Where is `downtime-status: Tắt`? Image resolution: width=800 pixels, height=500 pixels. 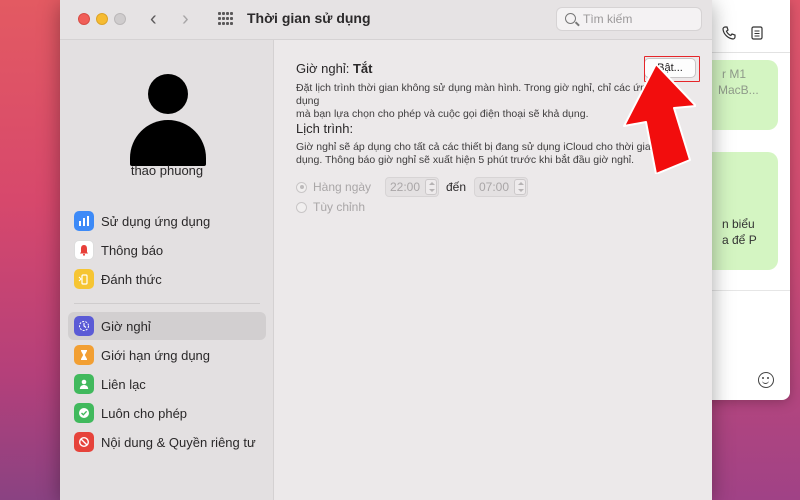
downtime-status: Tắt is located at coordinates (362, 68).